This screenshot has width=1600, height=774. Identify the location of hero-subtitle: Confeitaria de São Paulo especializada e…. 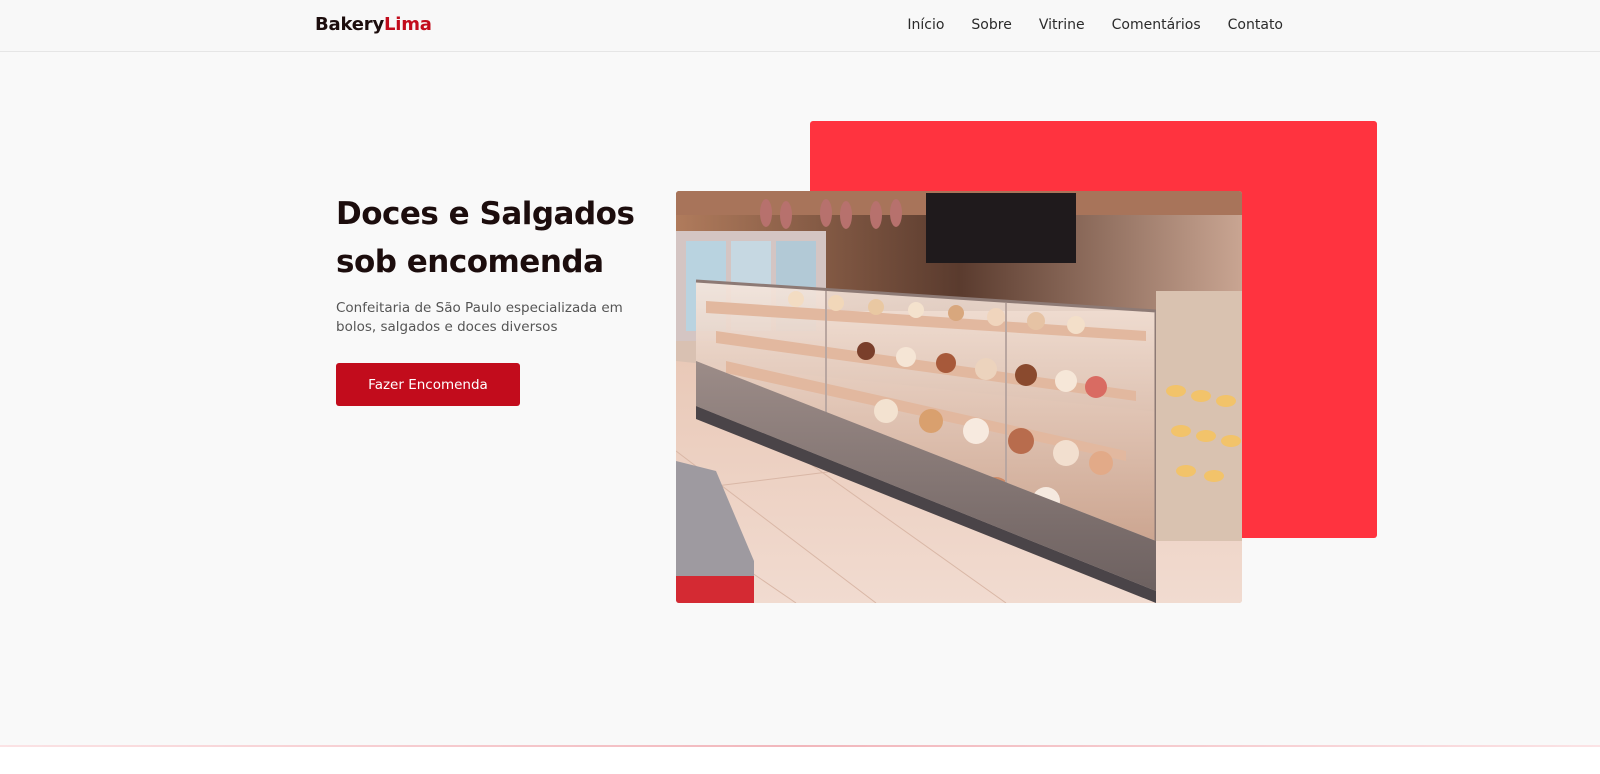
(479, 317).